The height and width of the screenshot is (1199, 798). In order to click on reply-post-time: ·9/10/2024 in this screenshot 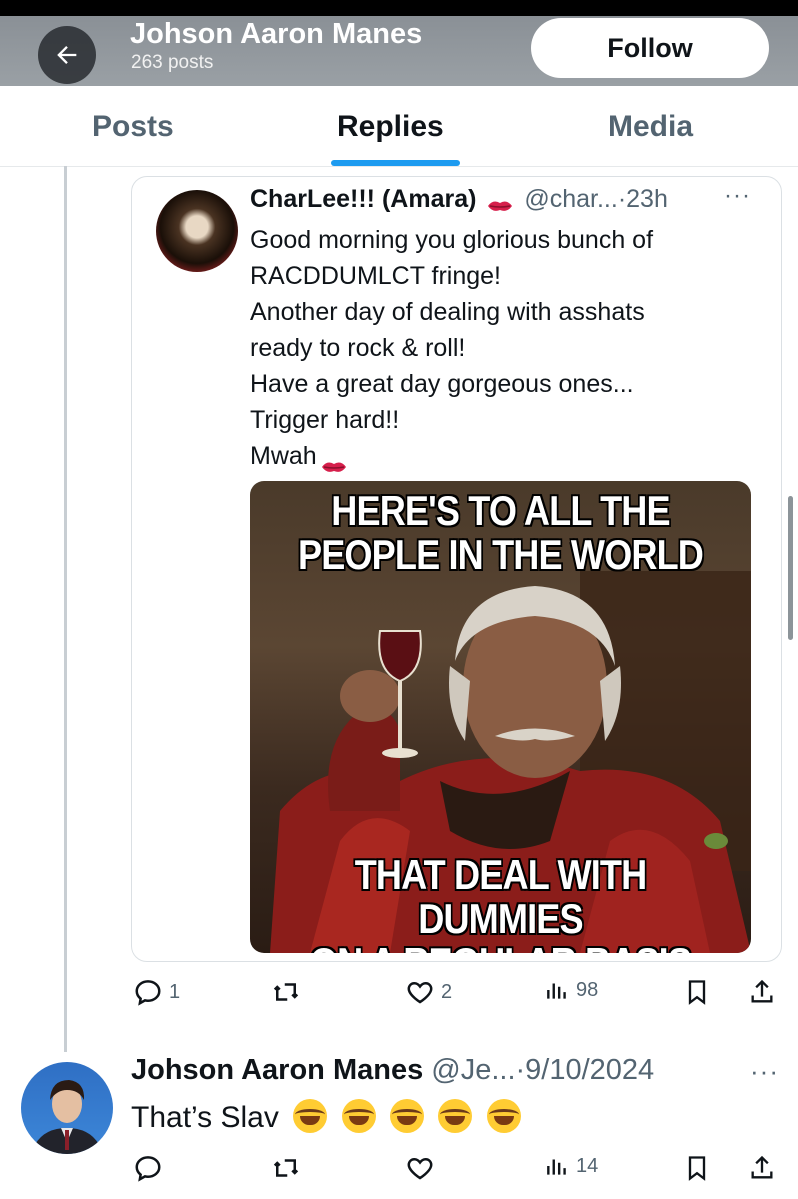, I will do `click(585, 1070)`.